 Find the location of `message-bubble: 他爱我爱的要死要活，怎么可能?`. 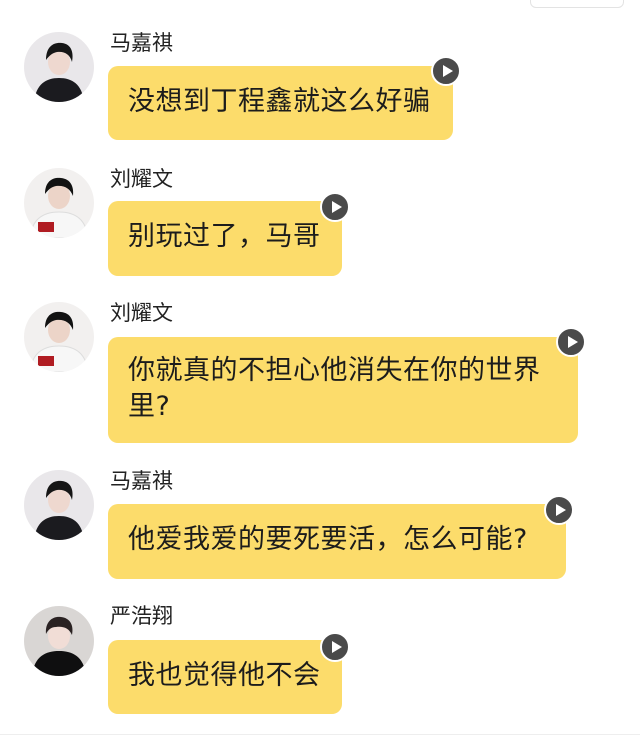

message-bubble: 他爱我爱的要死要活，怎么可能? is located at coordinates (337, 541).